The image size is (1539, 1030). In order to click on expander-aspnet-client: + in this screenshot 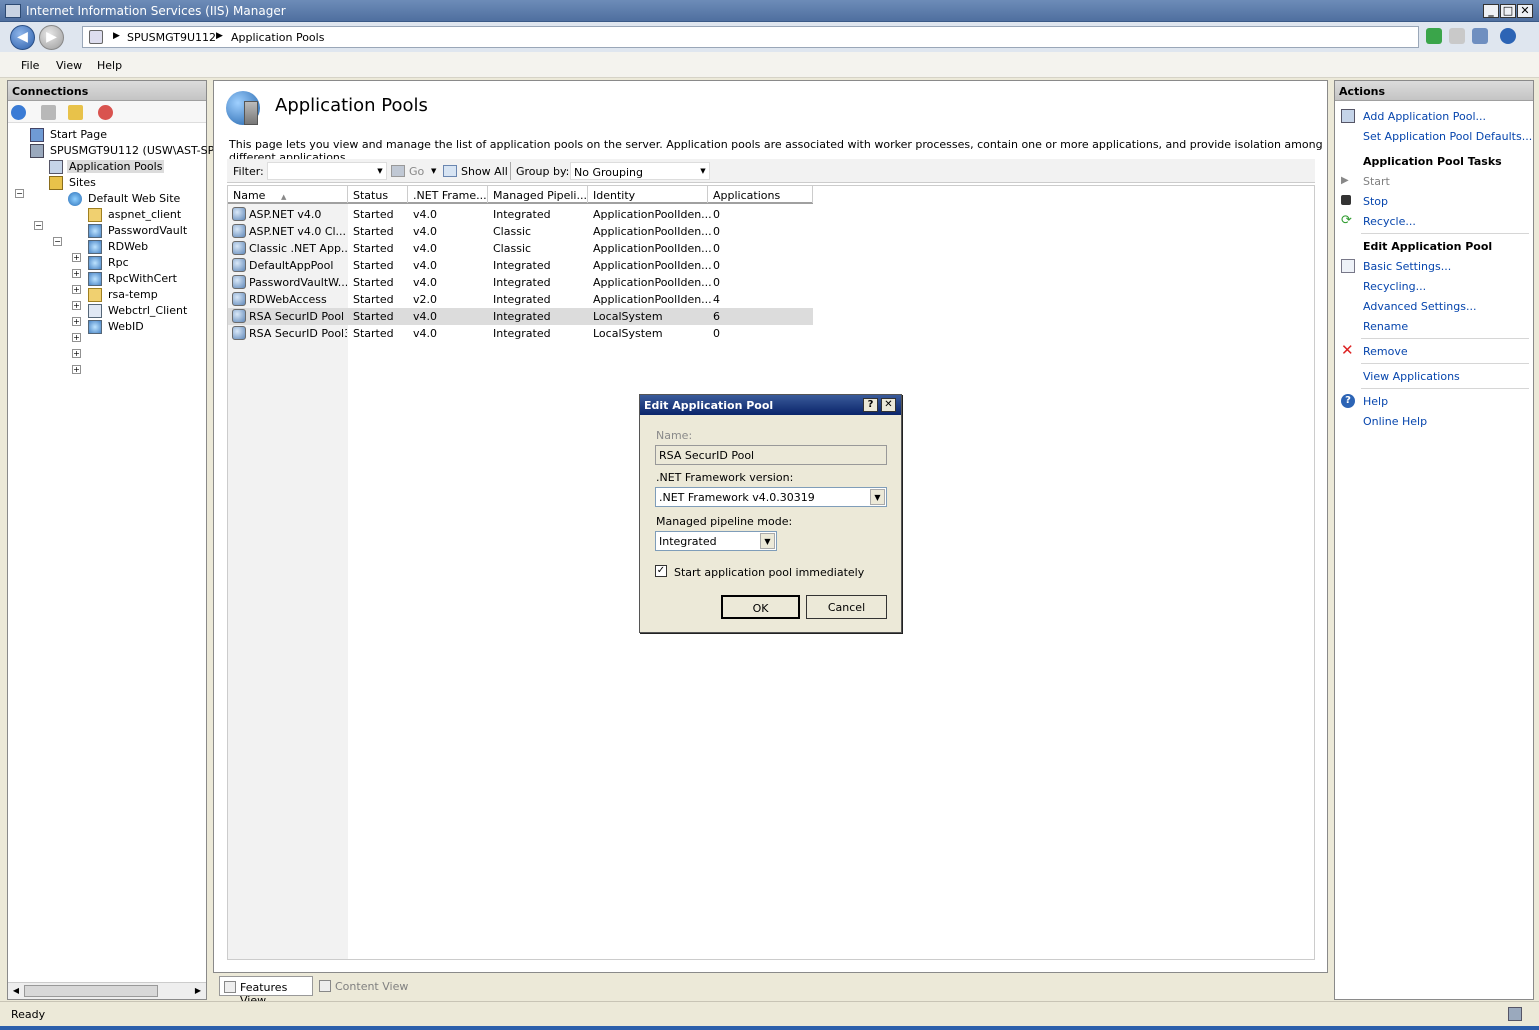, I will do `click(76, 257)`.